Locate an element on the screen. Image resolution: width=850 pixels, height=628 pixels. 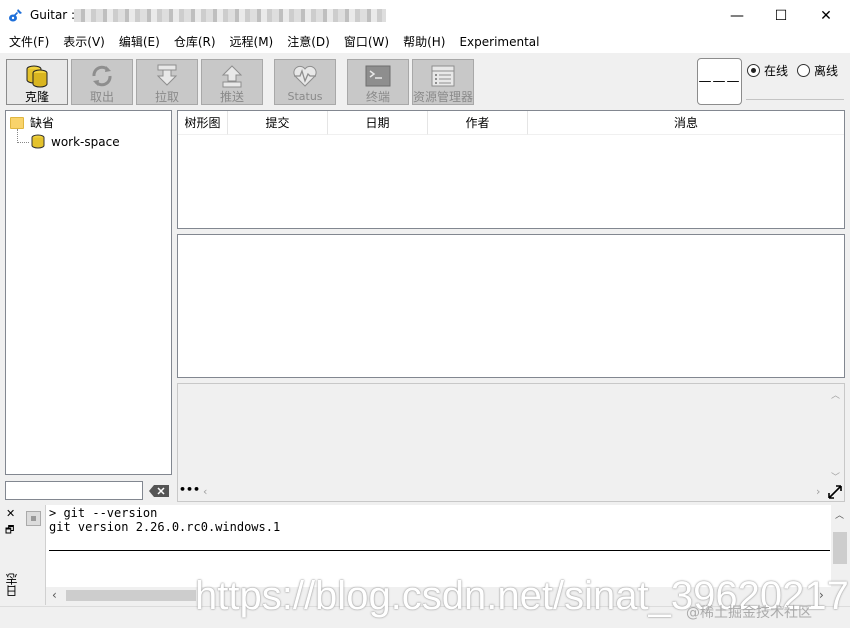
terminal-button: 终端 is located at coordinates (378, 82).